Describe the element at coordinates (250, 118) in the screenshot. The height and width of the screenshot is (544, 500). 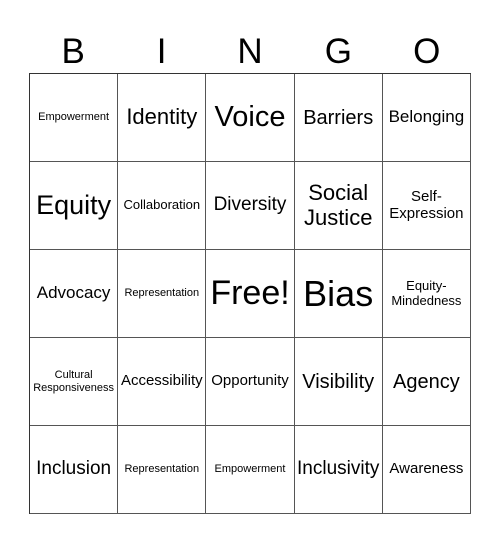
I see `bingo-cell: Voice` at that location.